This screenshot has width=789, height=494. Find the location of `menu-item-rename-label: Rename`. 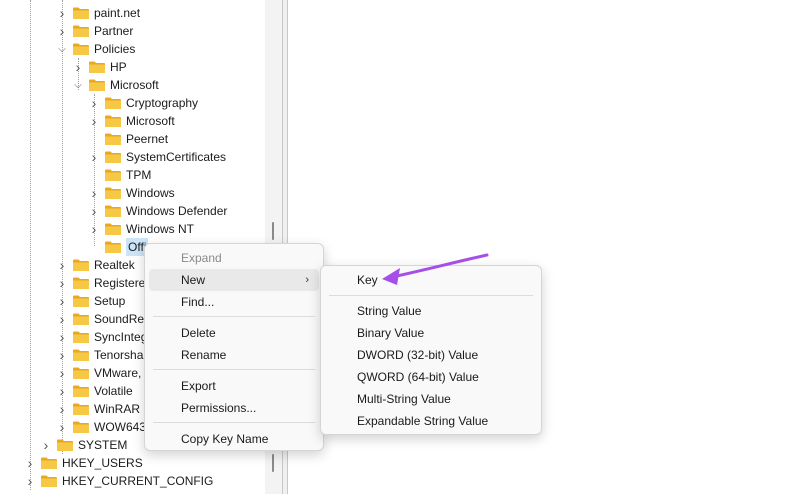

menu-item-rename-label: Rename is located at coordinates (204, 355).